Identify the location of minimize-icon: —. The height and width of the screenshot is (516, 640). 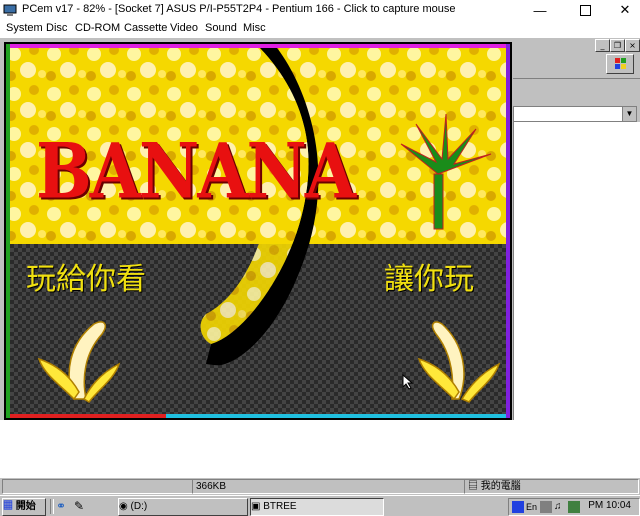
(540, 10).